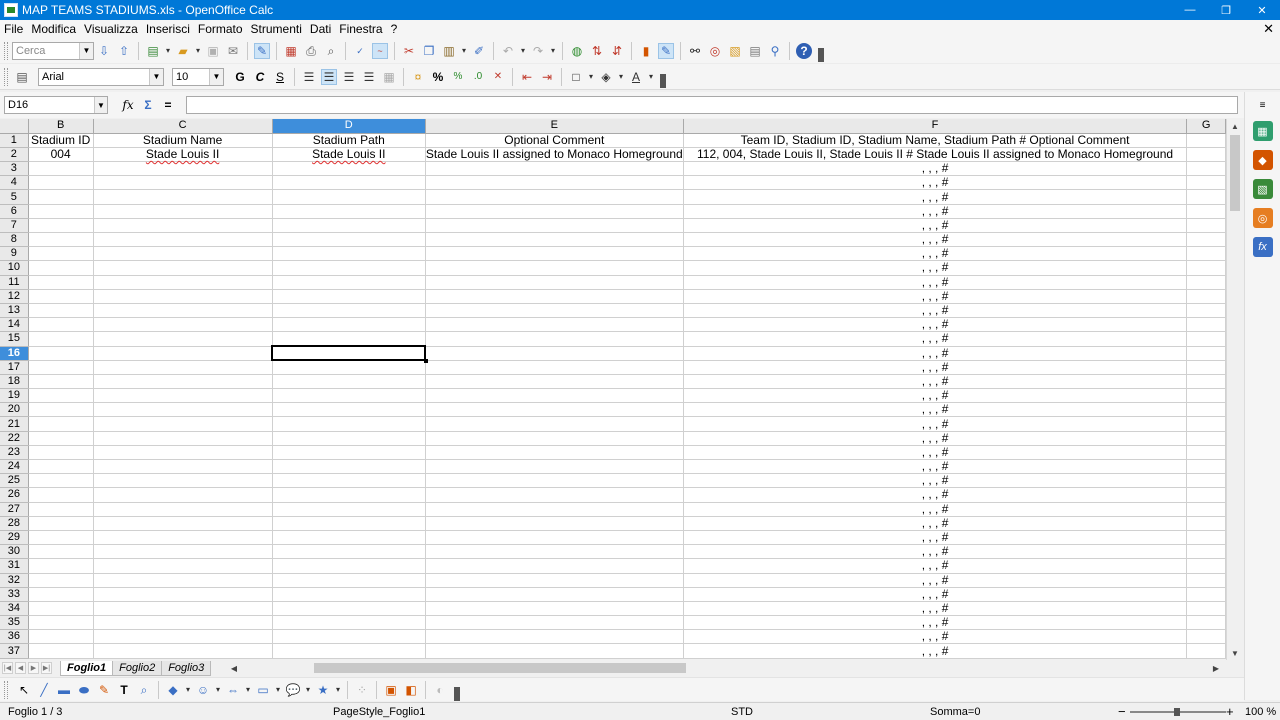 The width and height of the screenshot is (1280, 720). What do you see at coordinates (183, 580) in the screenshot?
I see `cell-c32` at bounding box center [183, 580].